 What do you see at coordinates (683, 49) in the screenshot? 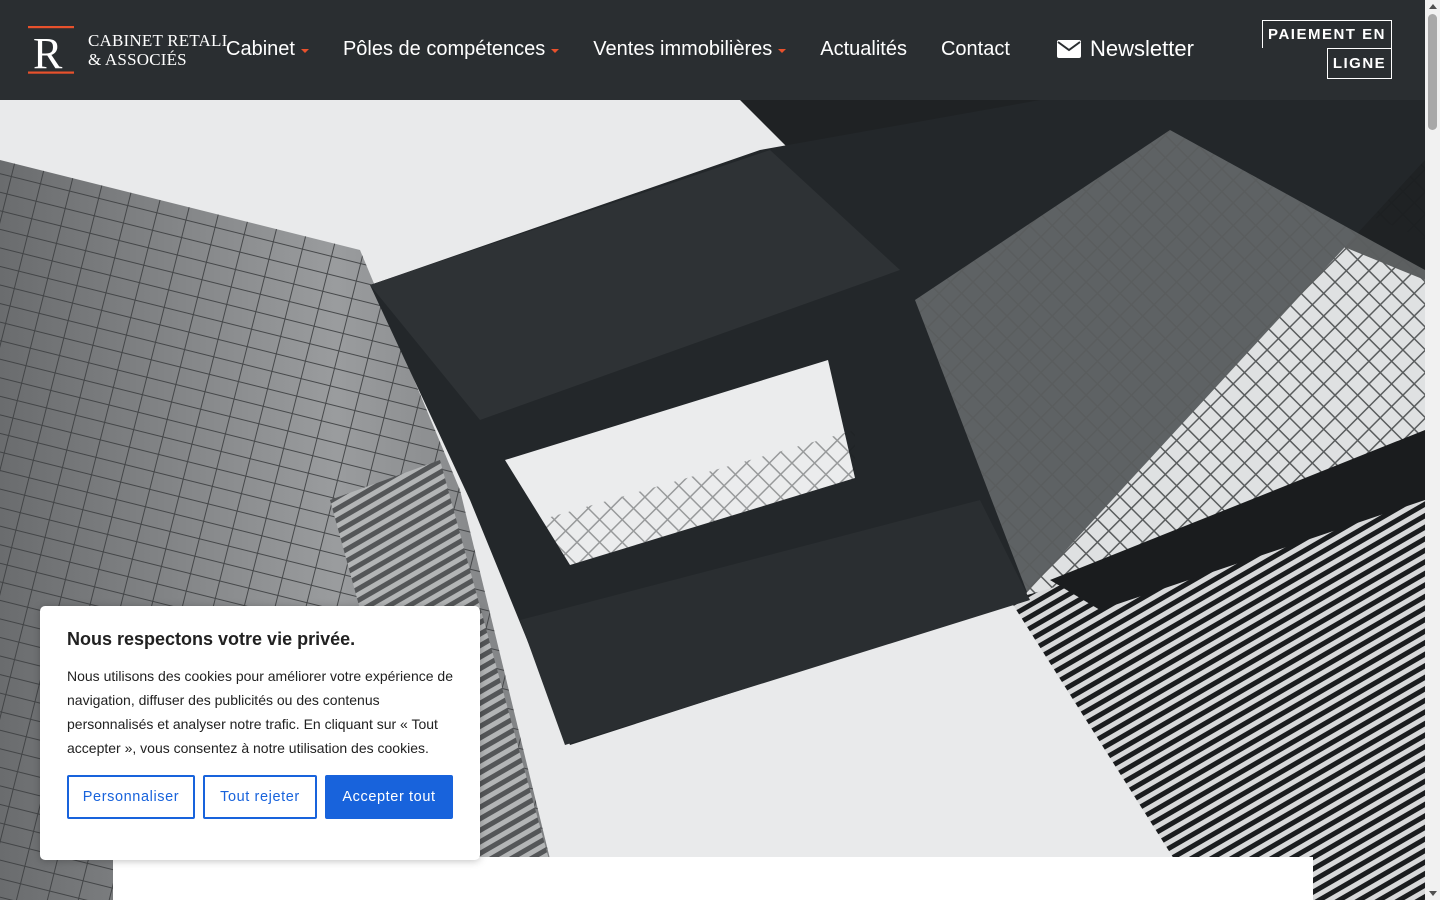
I see `nav-label: Ventes immobilières` at bounding box center [683, 49].